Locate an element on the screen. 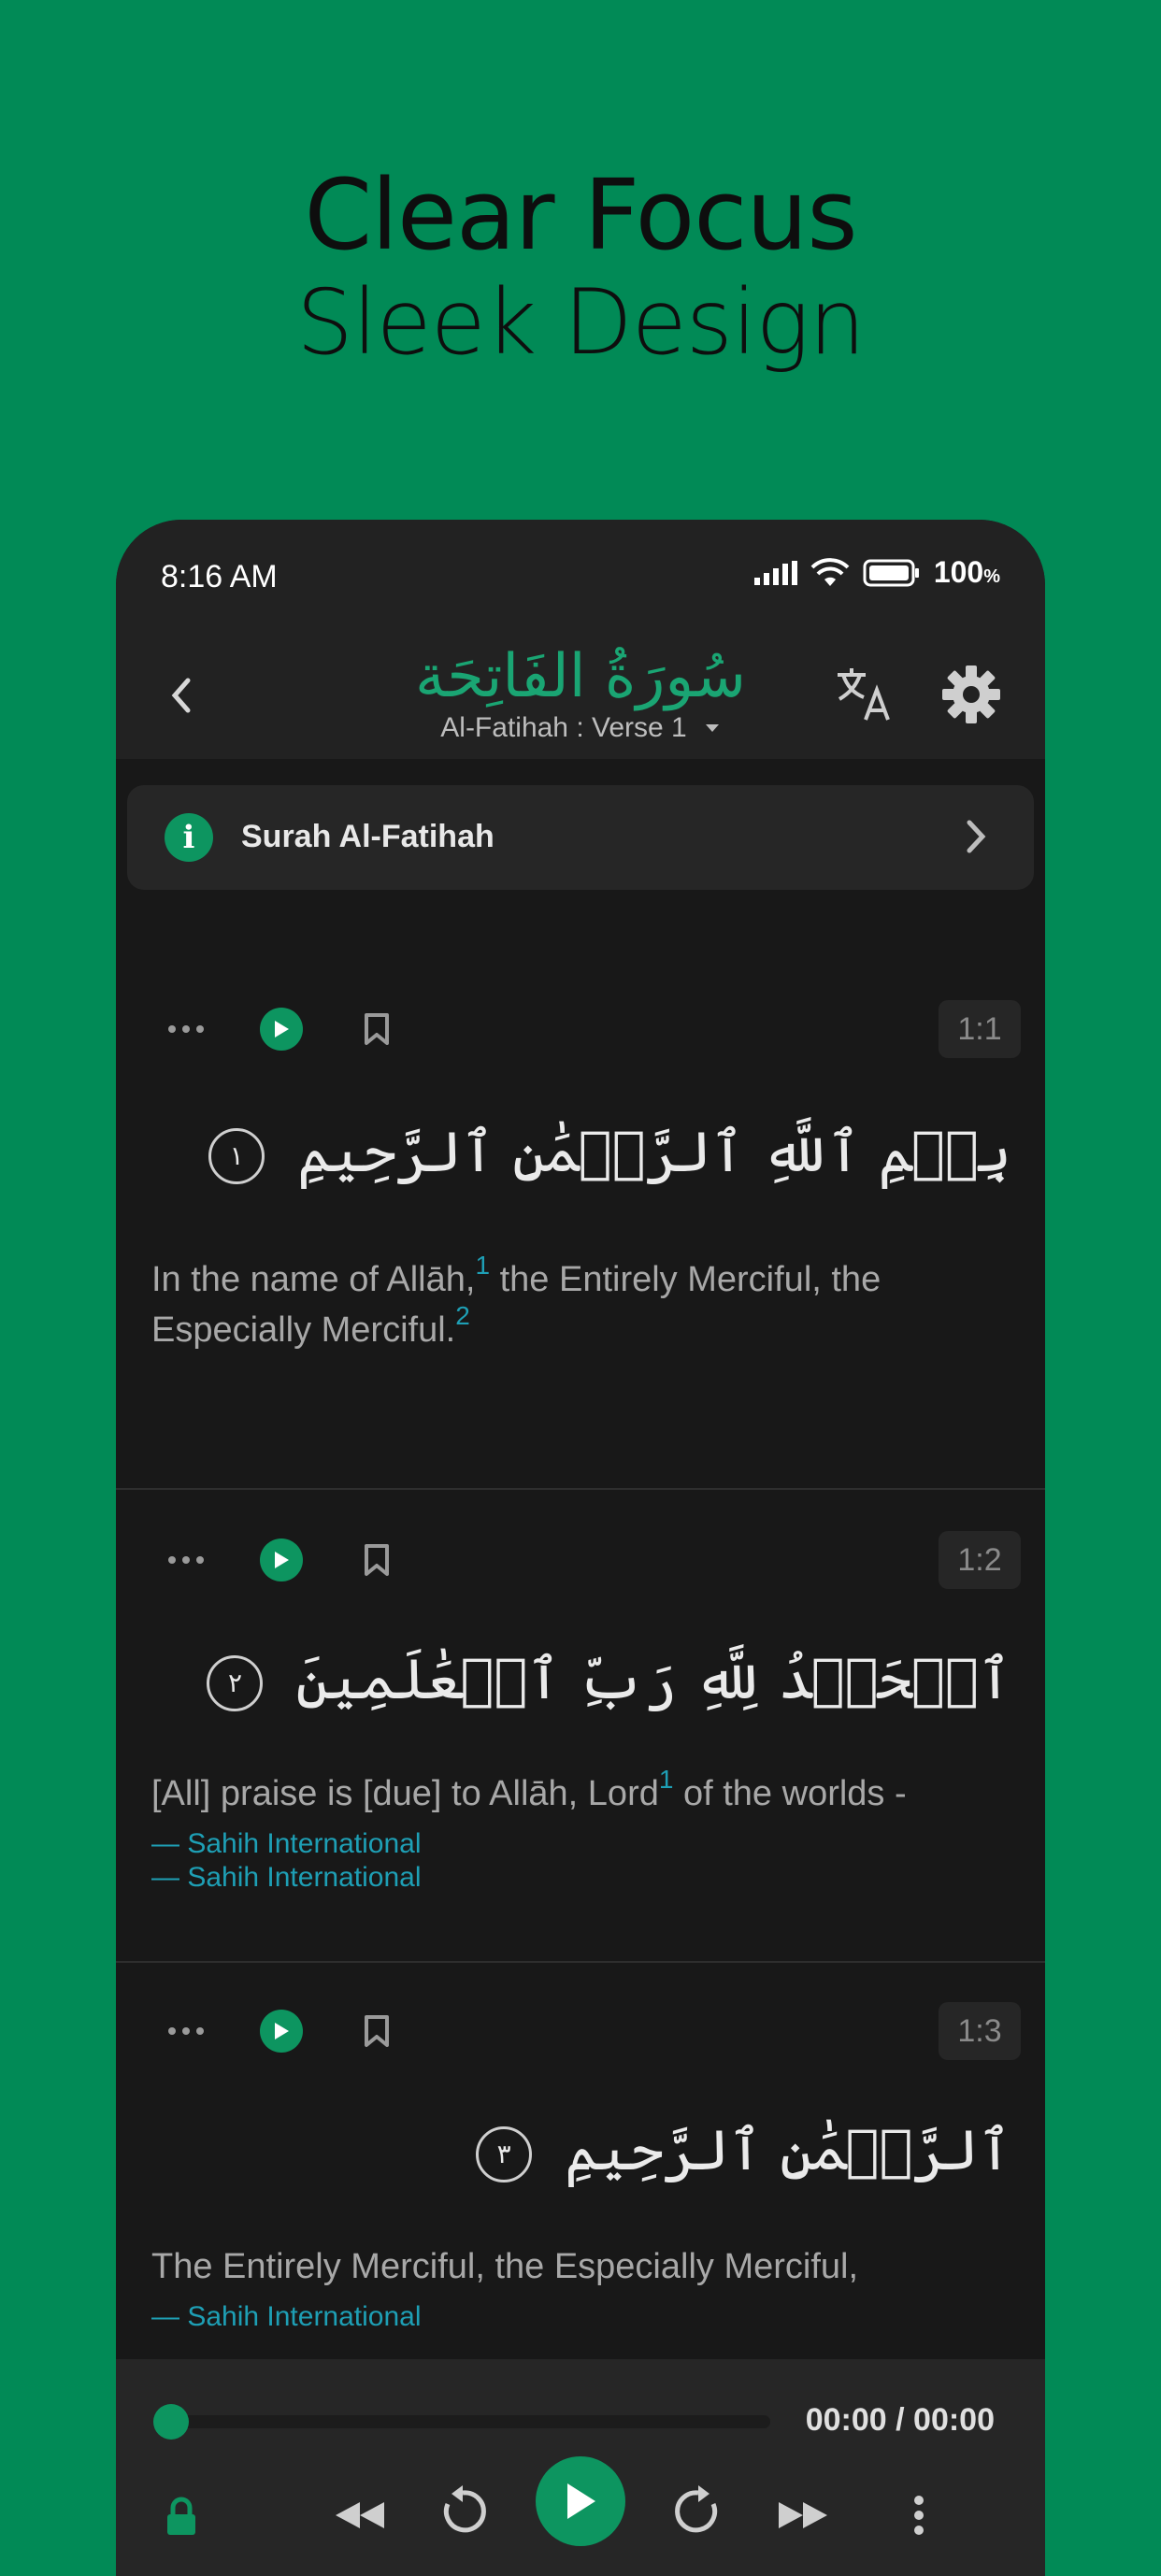  signal-icon is located at coordinates (775, 572).